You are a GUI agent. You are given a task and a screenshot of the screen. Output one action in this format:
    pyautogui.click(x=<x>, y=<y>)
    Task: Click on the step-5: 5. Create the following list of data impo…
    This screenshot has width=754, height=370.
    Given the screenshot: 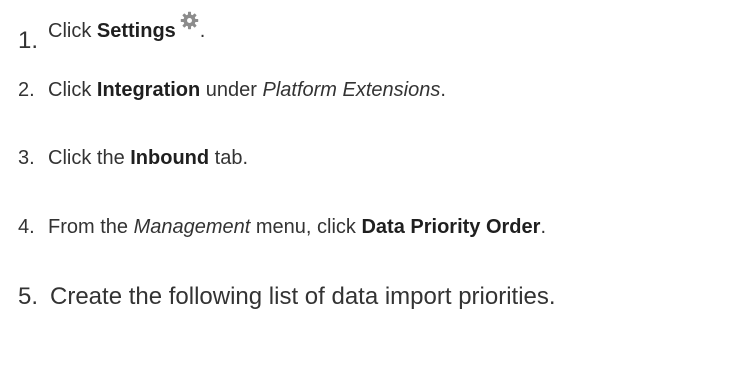 What is the action you would take?
    pyautogui.click(x=287, y=297)
    